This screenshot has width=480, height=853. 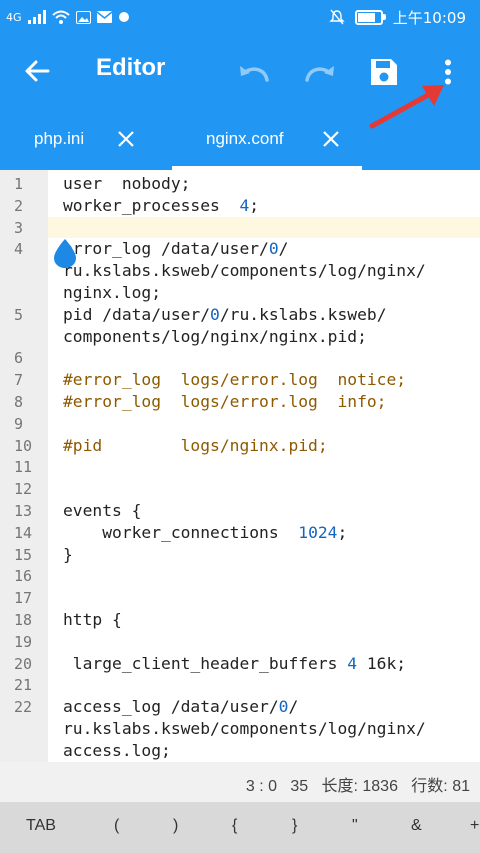 What do you see at coordinates (23, 467) in the screenshot?
I see `line-number: 11` at bounding box center [23, 467].